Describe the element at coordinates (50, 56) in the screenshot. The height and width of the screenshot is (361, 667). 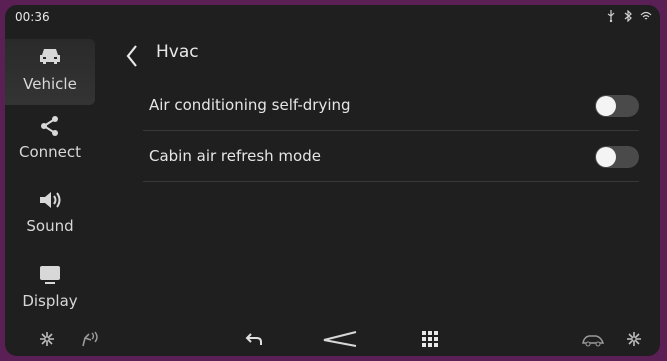
I see `car-icon` at that location.